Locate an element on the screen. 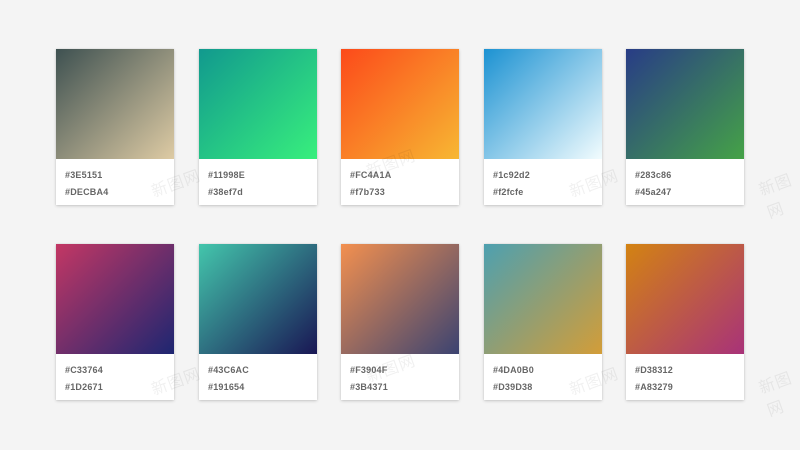  color-codes: #C33764 #1D2671 is located at coordinates (115, 375).